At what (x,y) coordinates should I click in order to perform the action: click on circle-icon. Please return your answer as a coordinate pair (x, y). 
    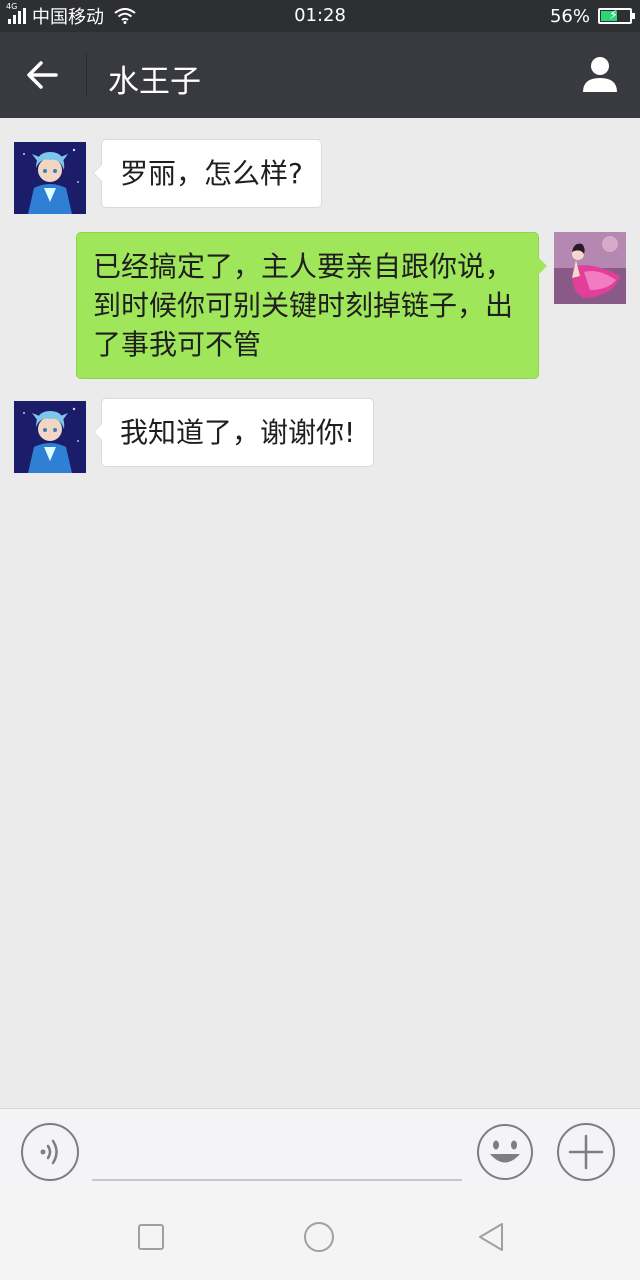
    Looking at the image, I should click on (319, 1237).